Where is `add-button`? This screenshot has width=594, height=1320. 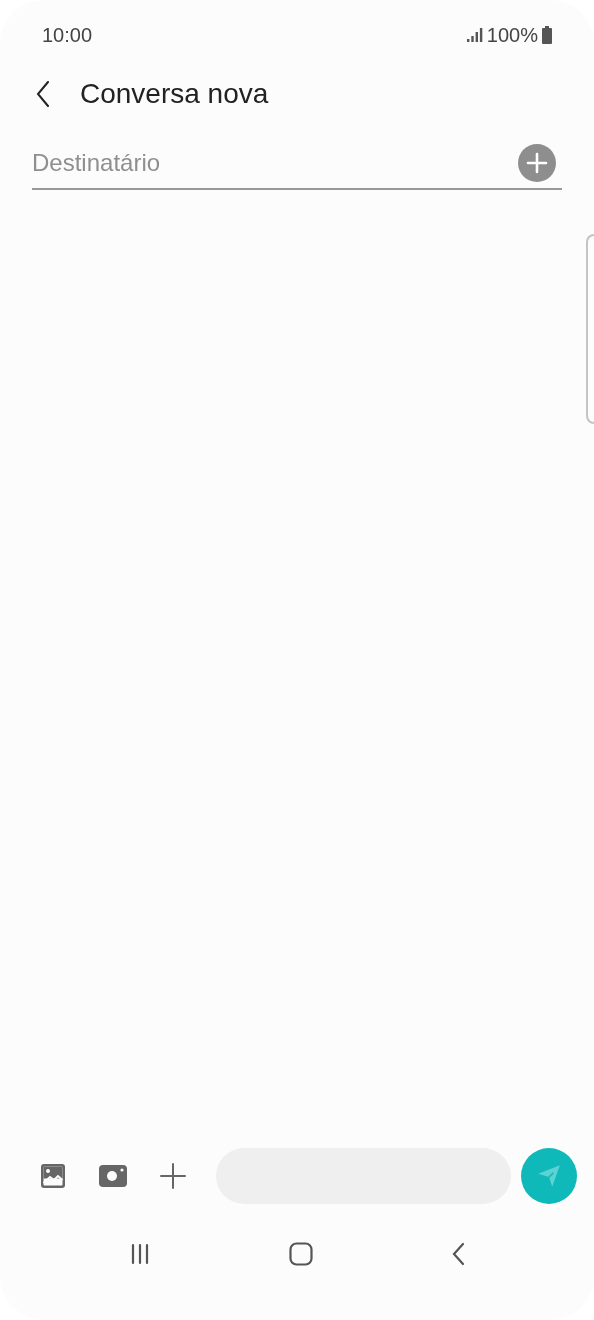
add-button is located at coordinates (173, 1176).